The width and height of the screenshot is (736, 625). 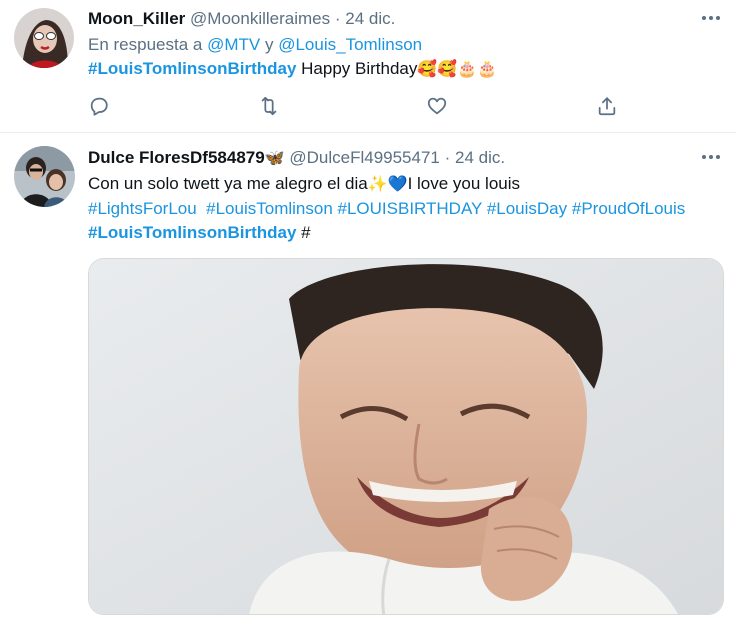 What do you see at coordinates (136, 18) in the screenshot?
I see `author-name: Moon_Killer` at bounding box center [136, 18].